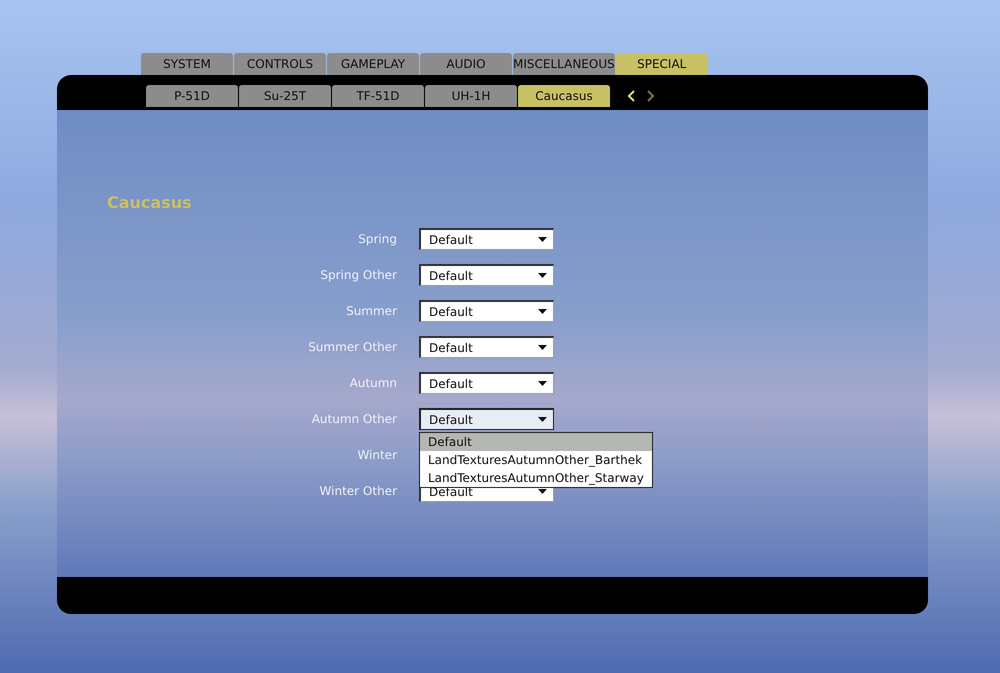  I want to click on dropdown-option: LandTexturesAutumnOther_Barthek, so click(536, 460).